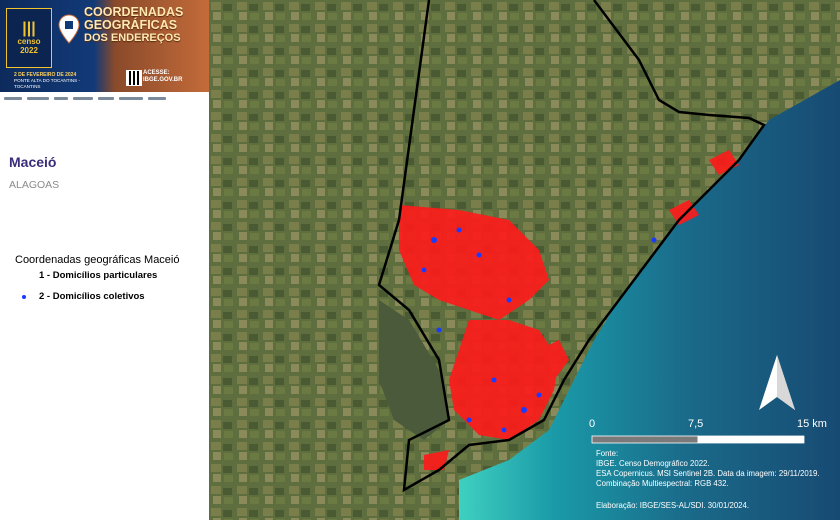 This screenshot has height=520, width=840. What do you see at coordinates (92, 296) in the screenshot?
I see `legend-item-label: 2 - Domicílios coletivos` at bounding box center [92, 296].